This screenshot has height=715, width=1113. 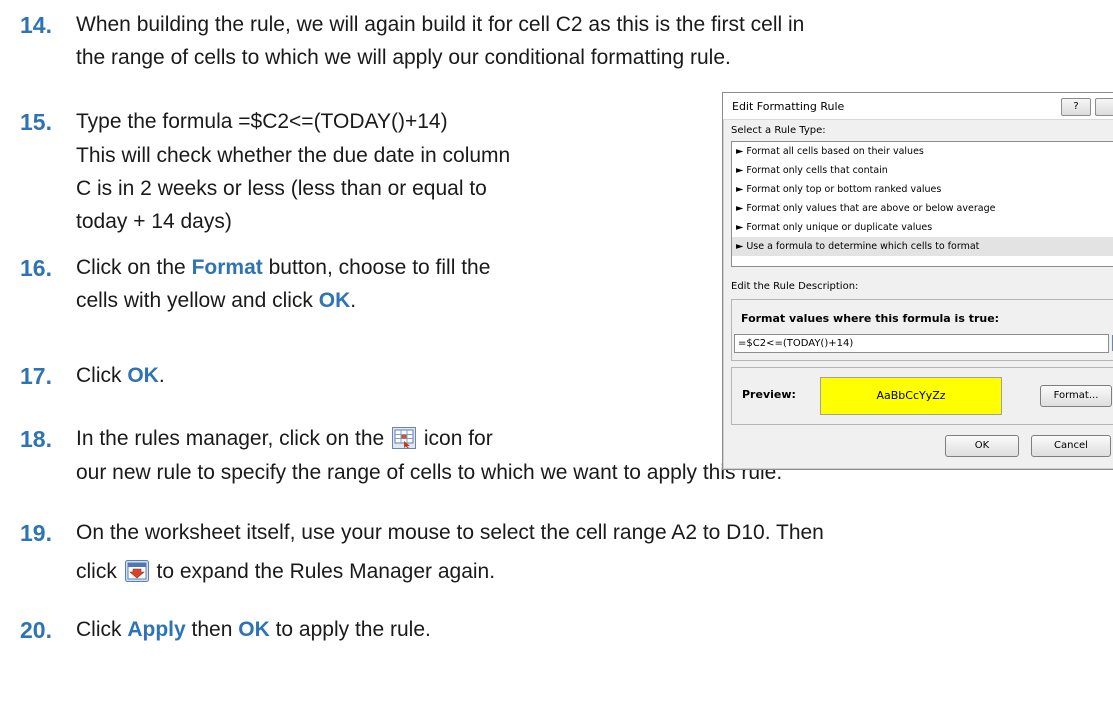 What do you see at coordinates (922, 170) in the screenshot?
I see `rule-type-item: ► Format only cells that contain` at bounding box center [922, 170].